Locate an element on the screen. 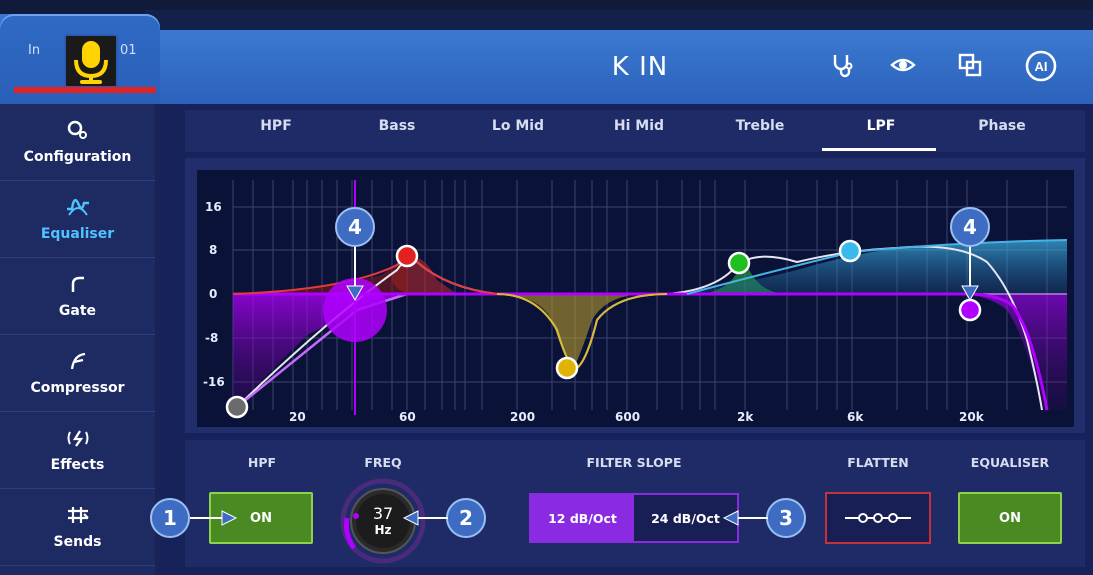 Image resolution: width=1093 pixels, height=575 pixels. equaliser-label: EQUALISER is located at coordinates (1010, 462).